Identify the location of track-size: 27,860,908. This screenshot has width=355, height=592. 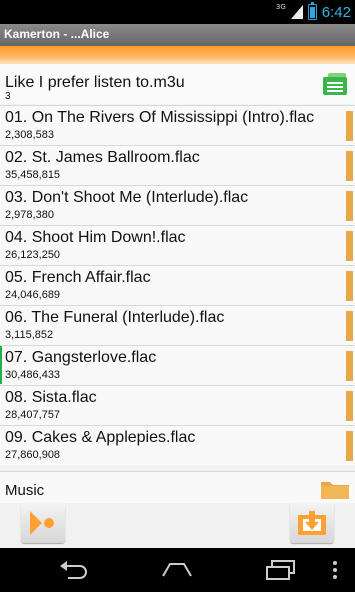
(33, 455).